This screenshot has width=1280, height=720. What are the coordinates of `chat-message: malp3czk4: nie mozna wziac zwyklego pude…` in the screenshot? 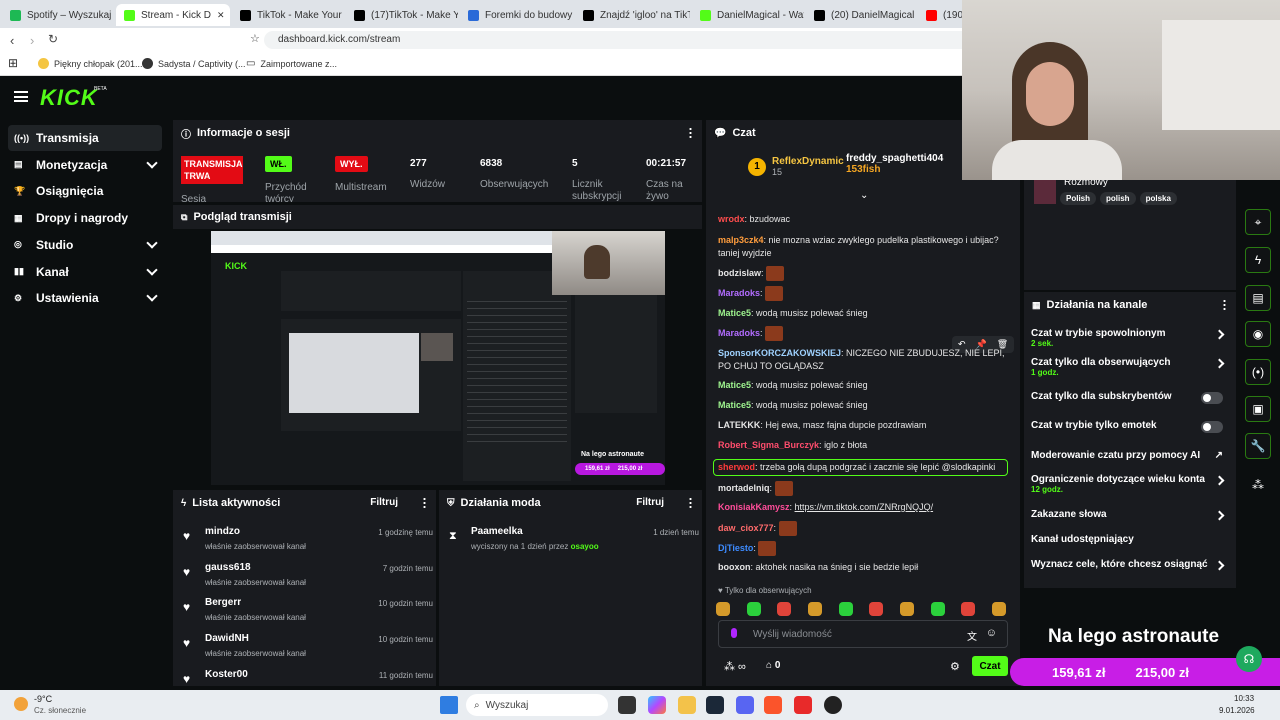 It's located at (865, 247).